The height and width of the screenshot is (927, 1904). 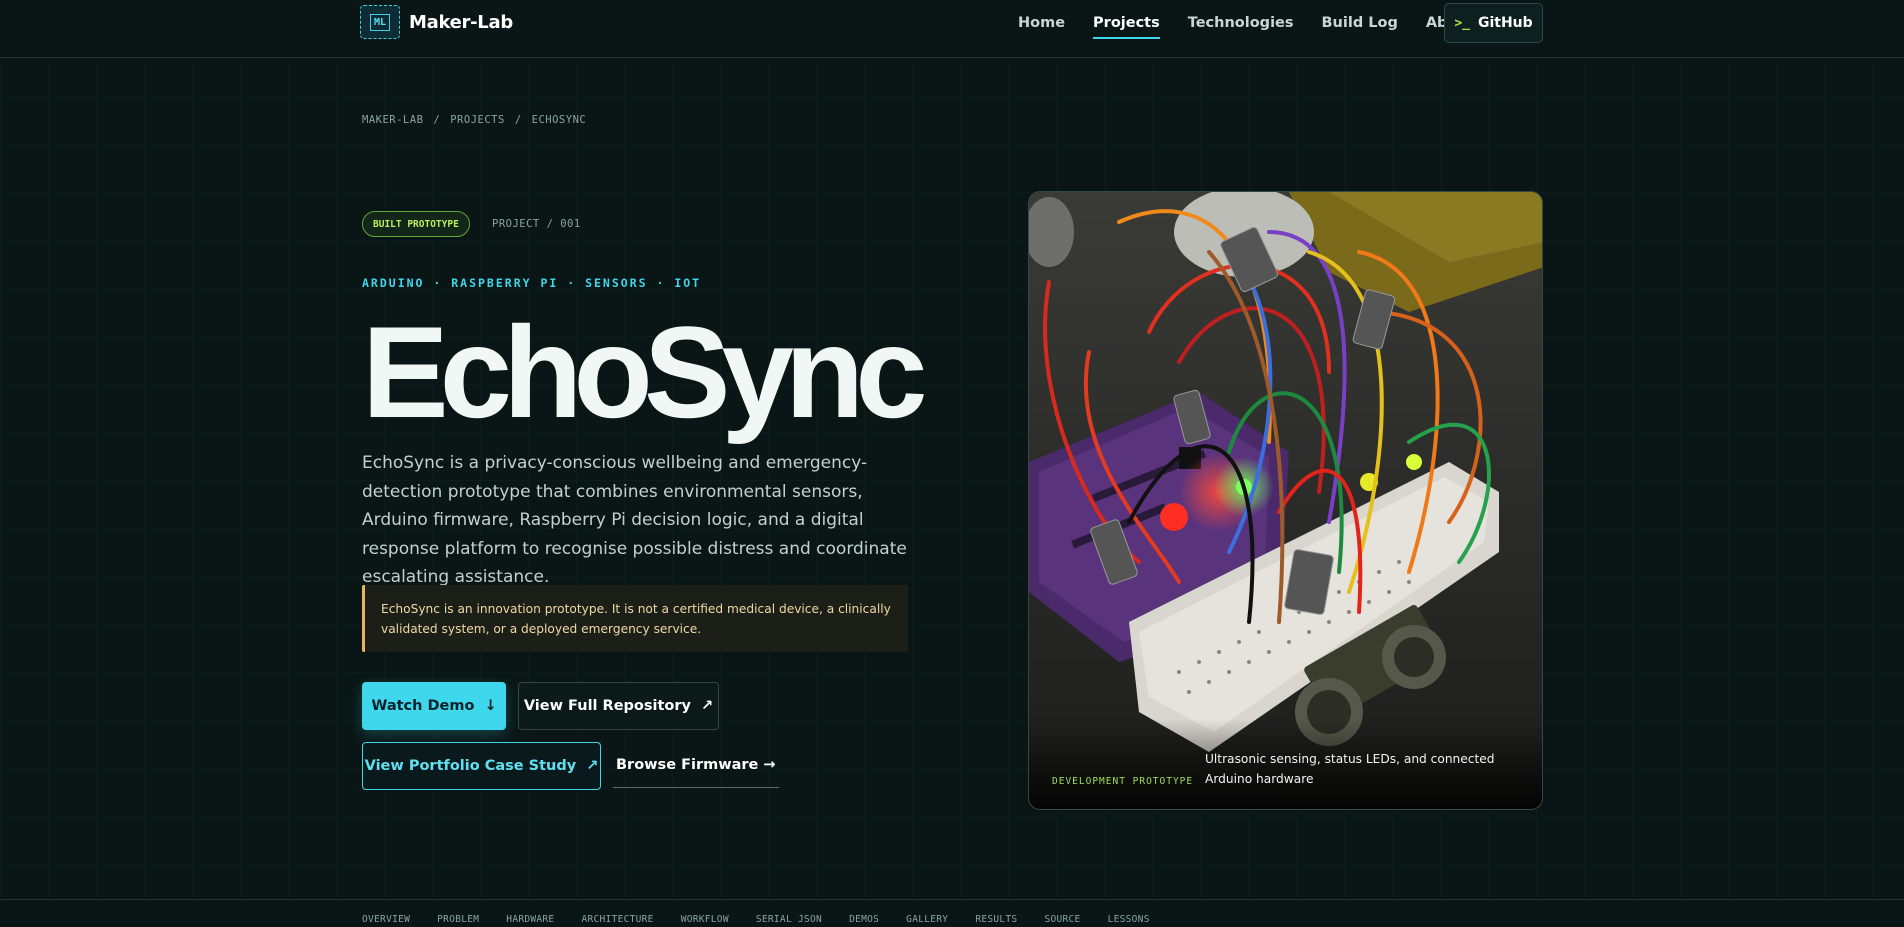 I want to click on view-repository-button: View Full Repository ↗, so click(x=618, y=706).